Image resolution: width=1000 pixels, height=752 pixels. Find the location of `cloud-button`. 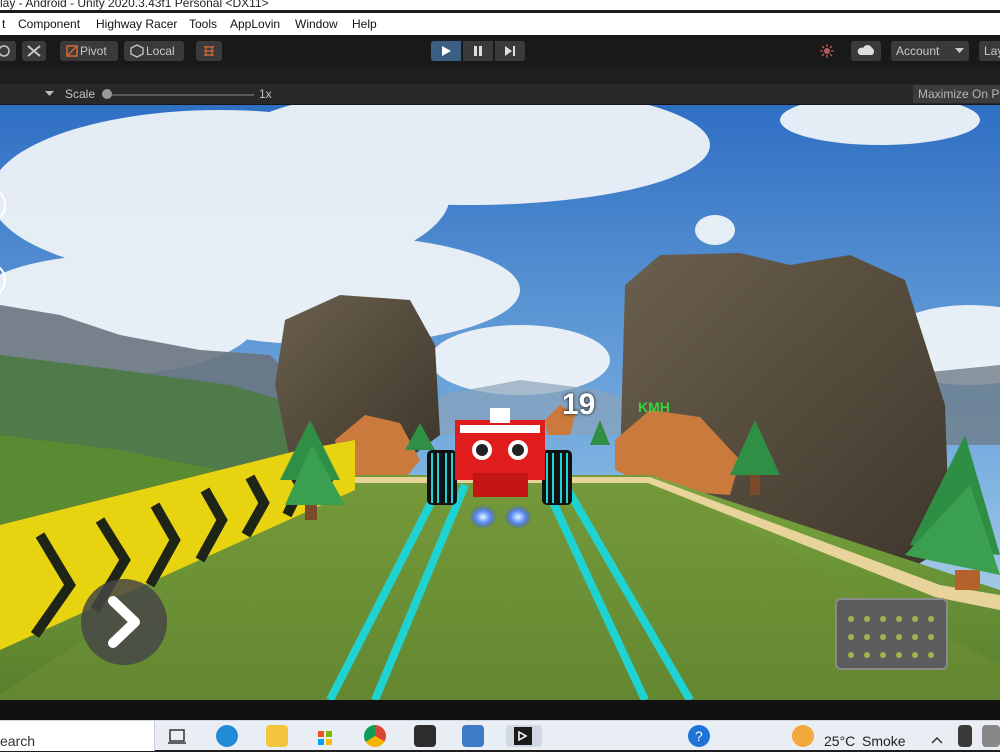

cloud-button is located at coordinates (866, 51).